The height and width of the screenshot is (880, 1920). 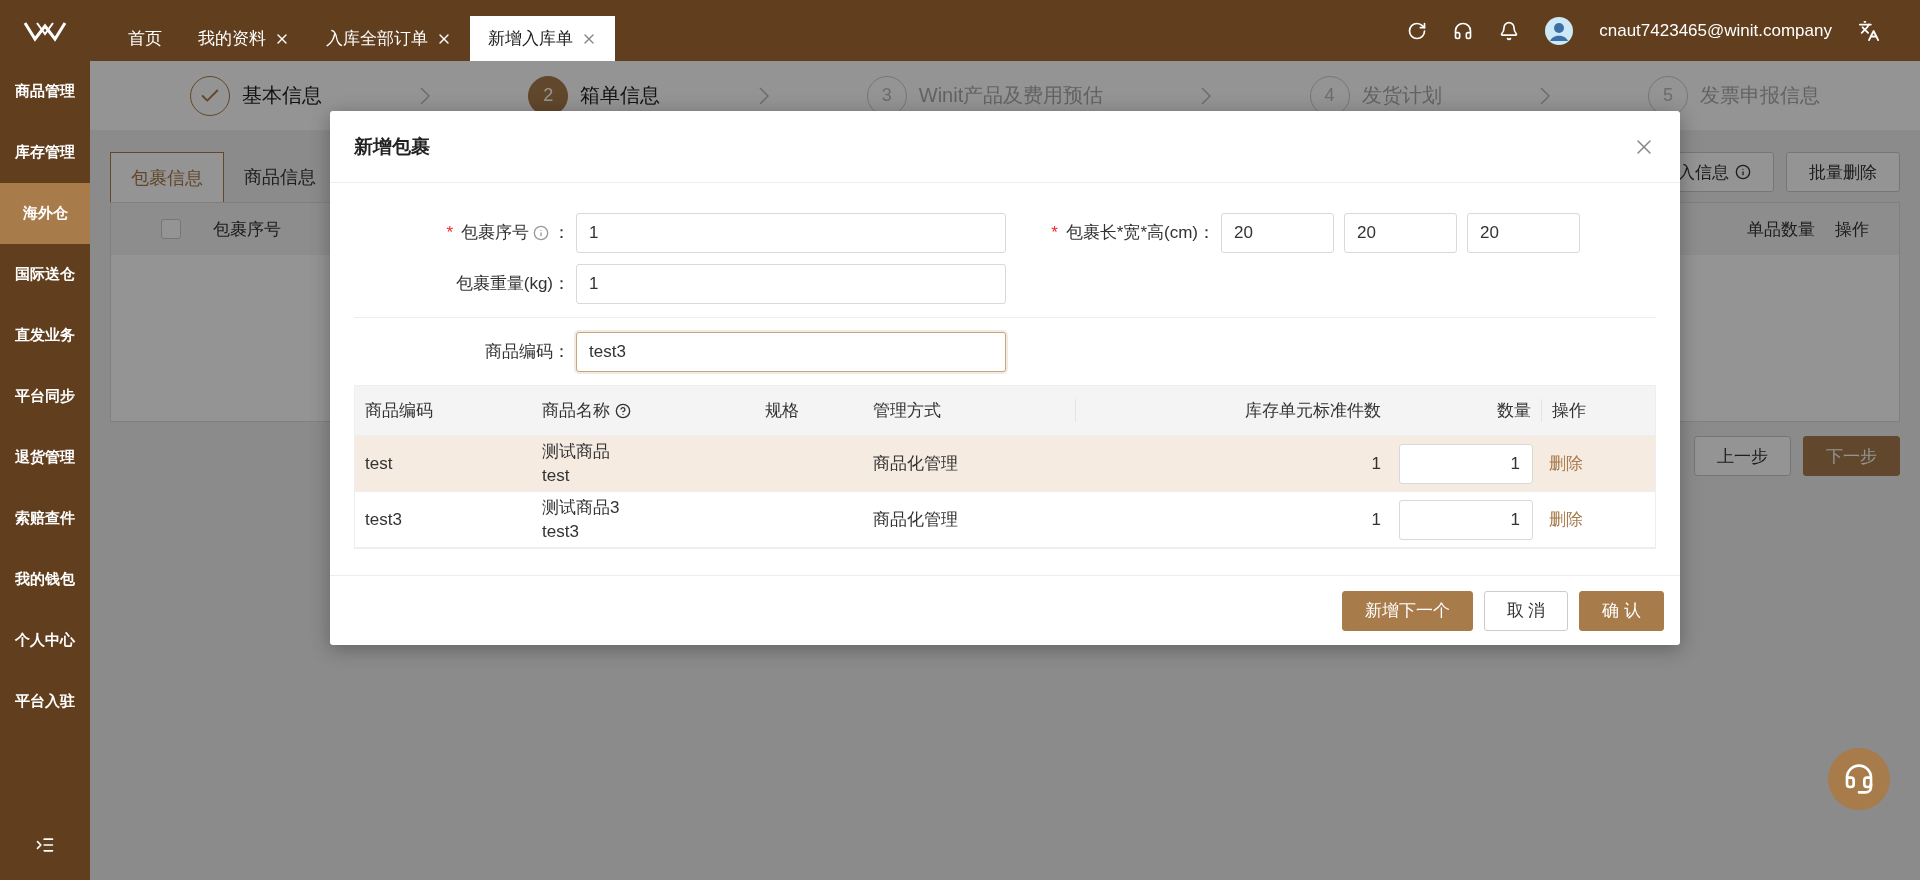 What do you see at coordinates (45, 396) in the screenshot?
I see `sidebar-item: 平台同步` at bounding box center [45, 396].